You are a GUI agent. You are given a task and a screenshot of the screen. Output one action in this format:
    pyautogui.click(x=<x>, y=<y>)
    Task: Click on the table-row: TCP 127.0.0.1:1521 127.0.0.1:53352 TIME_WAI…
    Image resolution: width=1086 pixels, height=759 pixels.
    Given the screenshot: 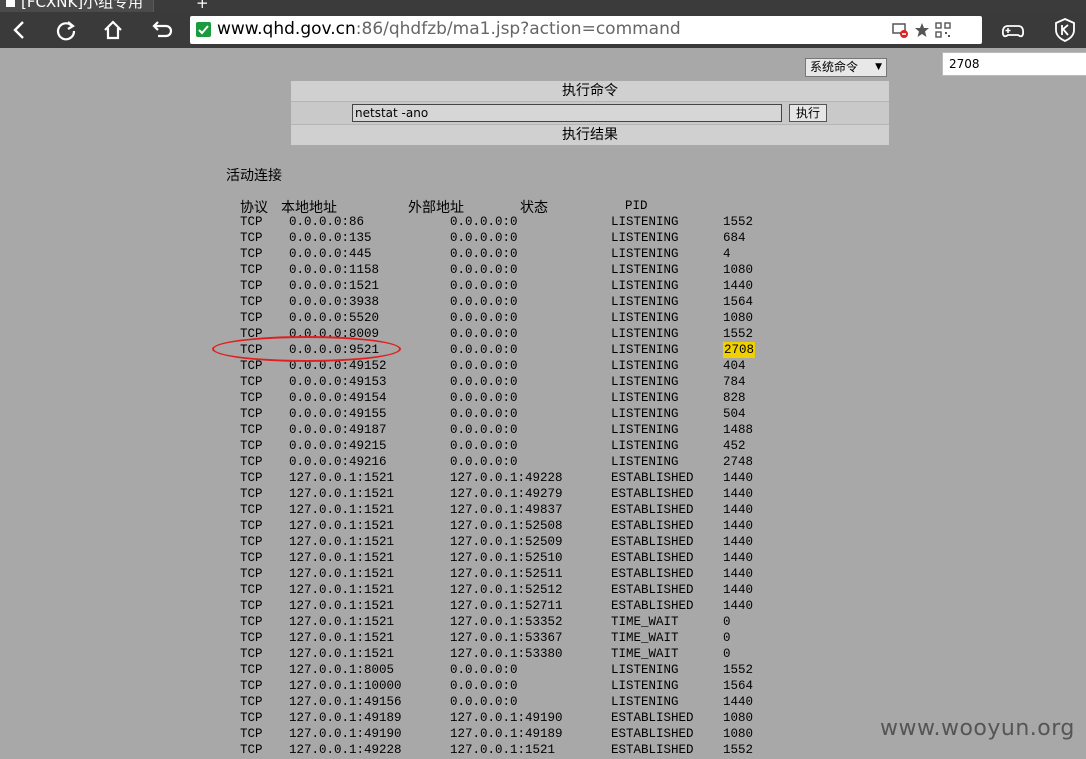 What is the action you would take?
    pyautogui.click(x=500, y=622)
    